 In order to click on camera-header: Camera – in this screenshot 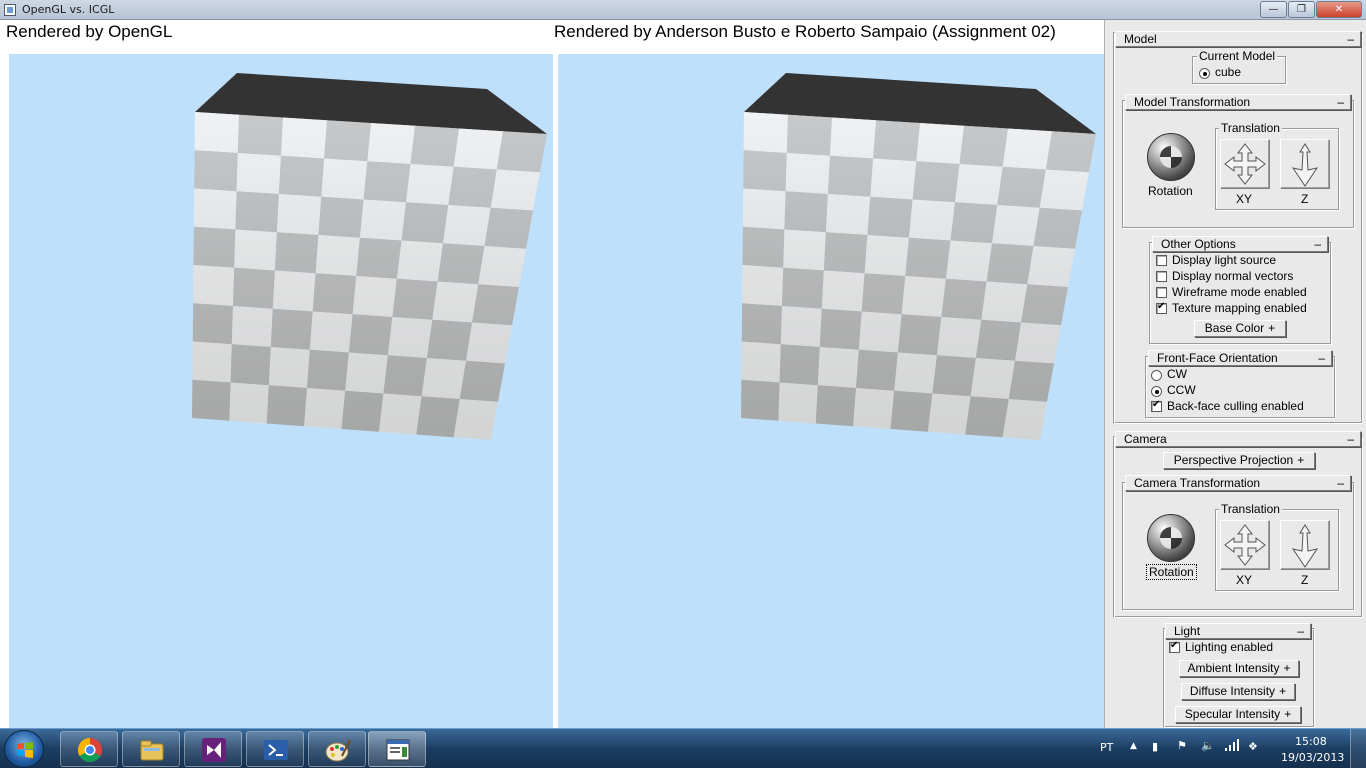, I will do `click(1238, 439)`.